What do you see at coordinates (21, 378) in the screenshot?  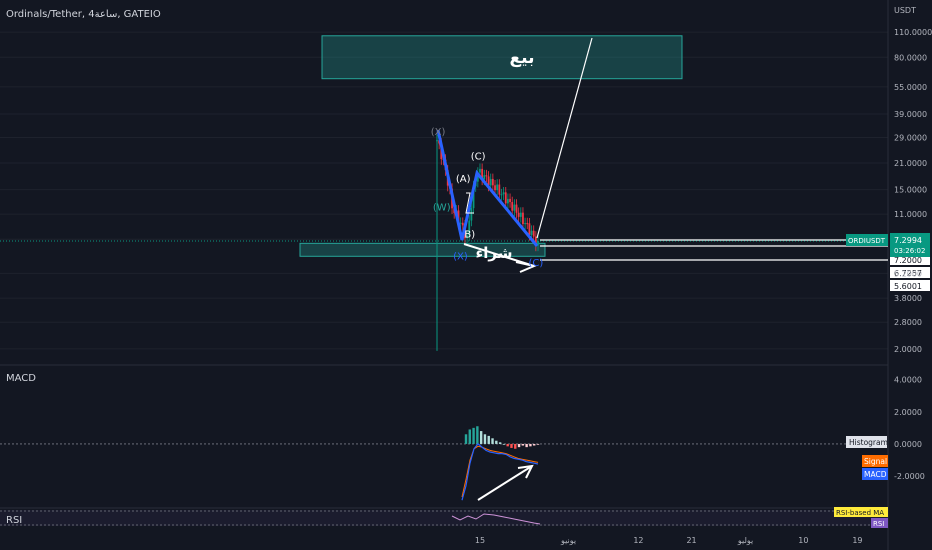 I see `macd-label: MACD` at bounding box center [21, 378].